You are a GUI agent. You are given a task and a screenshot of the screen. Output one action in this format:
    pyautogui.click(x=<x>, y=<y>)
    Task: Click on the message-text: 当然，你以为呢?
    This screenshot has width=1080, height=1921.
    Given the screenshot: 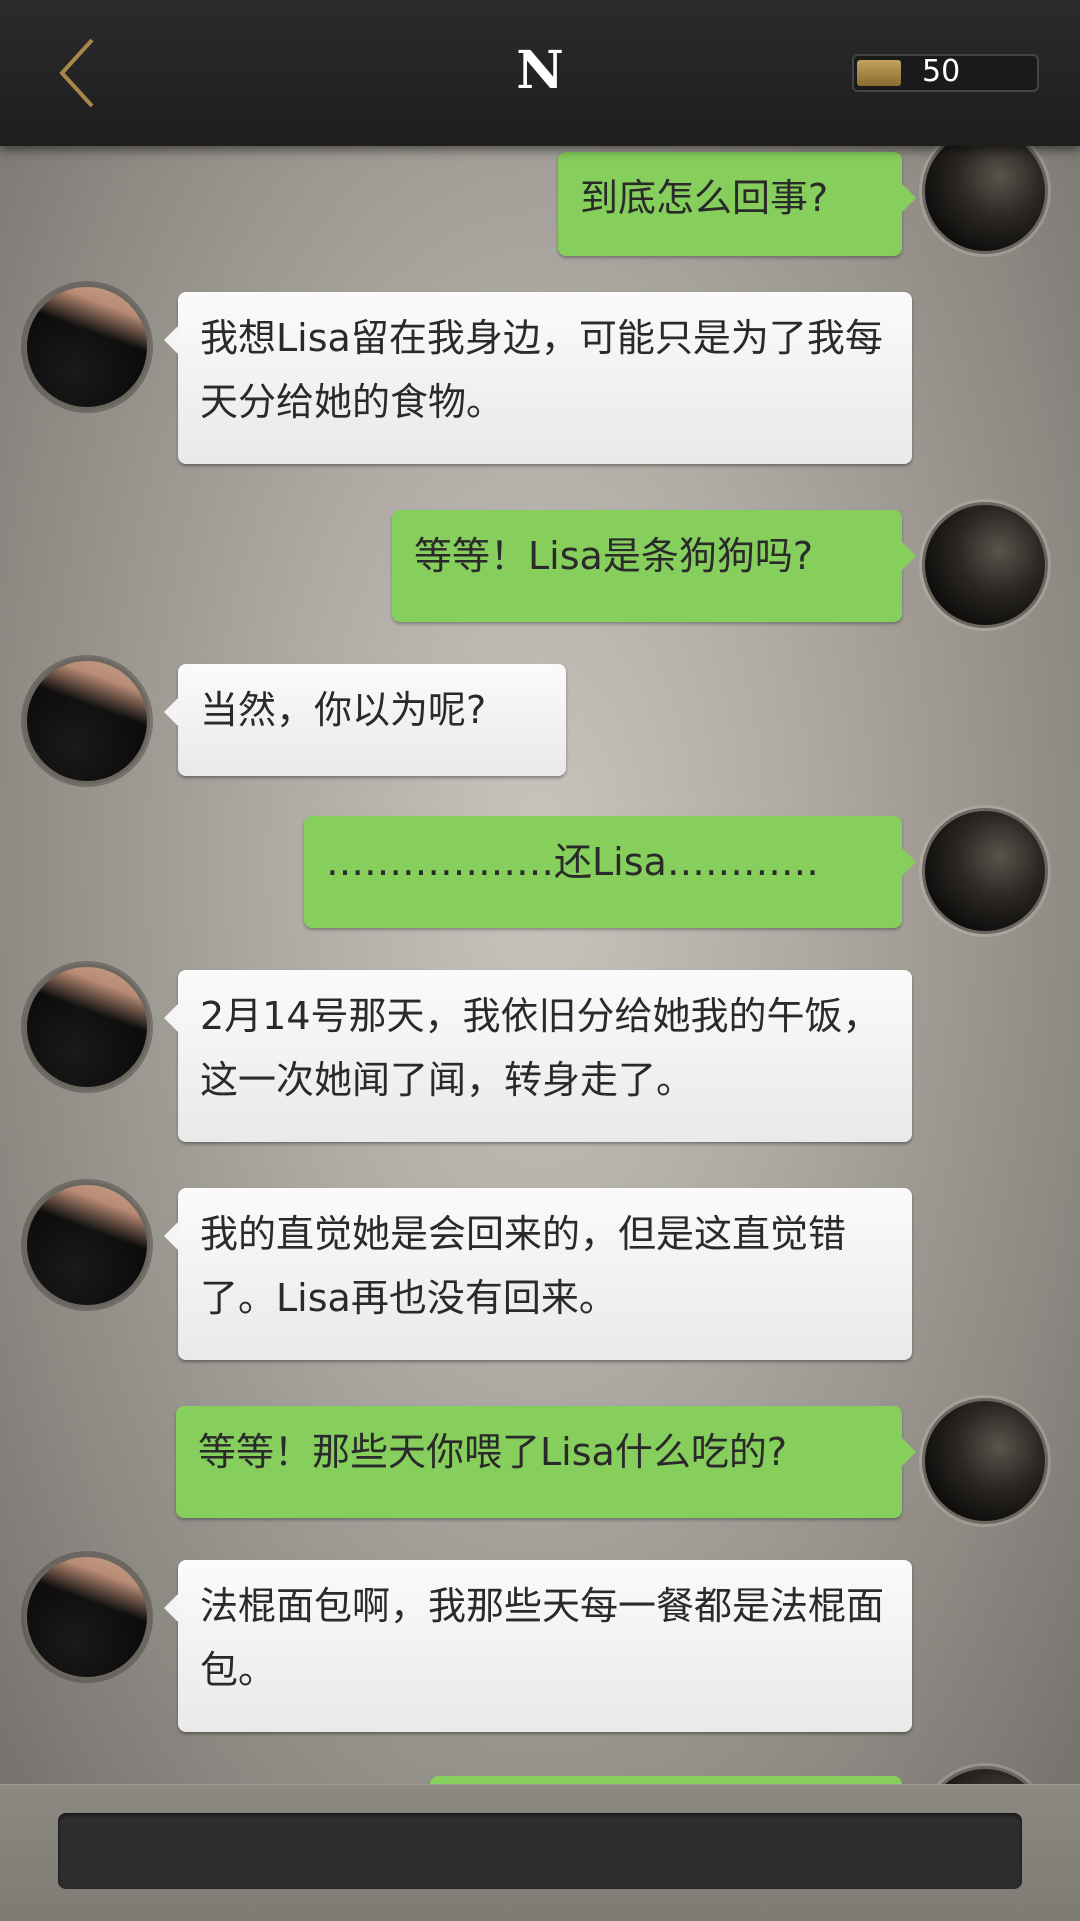 What is the action you would take?
    pyautogui.click(x=343, y=710)
    